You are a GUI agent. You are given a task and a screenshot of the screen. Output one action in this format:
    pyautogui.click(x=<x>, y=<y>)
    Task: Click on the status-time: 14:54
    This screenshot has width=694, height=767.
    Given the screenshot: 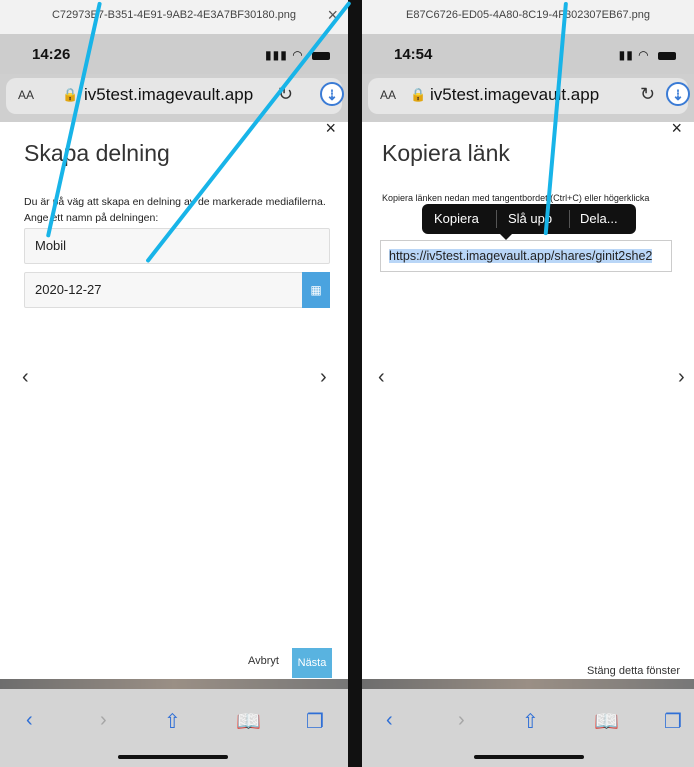 What is the action you would take?
    pyautogui.click(x=413, y=54)
    